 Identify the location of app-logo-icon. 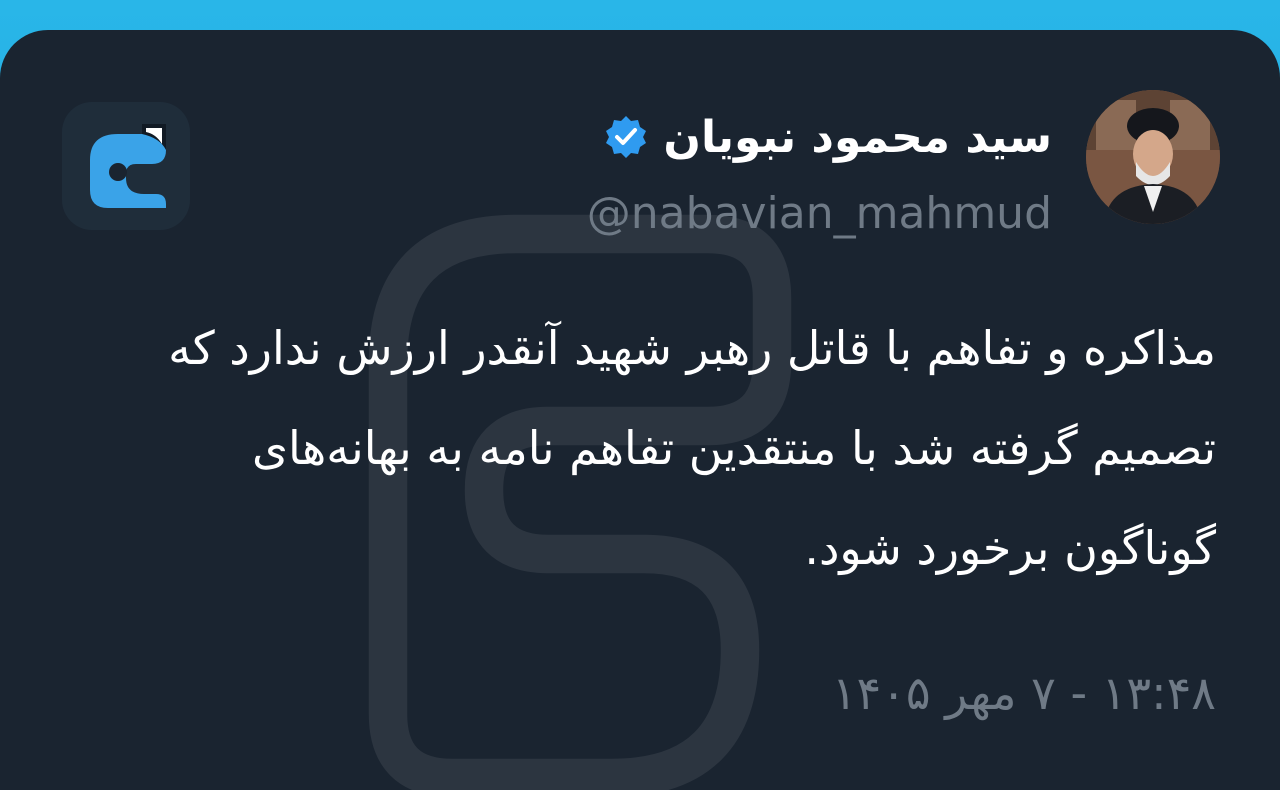
(128, 166).